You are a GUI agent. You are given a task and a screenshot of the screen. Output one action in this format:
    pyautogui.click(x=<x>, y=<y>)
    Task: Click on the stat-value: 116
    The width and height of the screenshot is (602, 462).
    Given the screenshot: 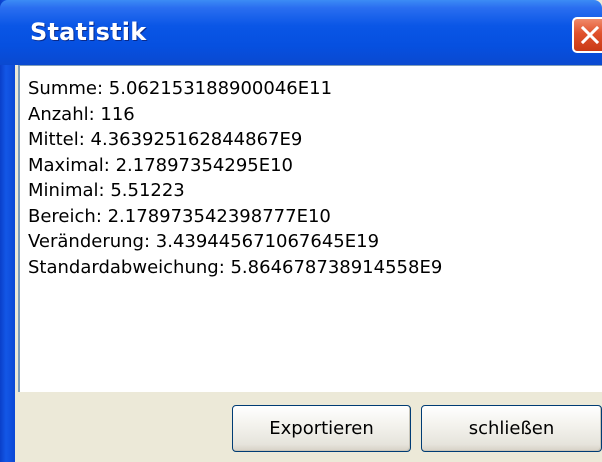 What is the action you would take?
    pyautogui.click(x=117, y=114)
    